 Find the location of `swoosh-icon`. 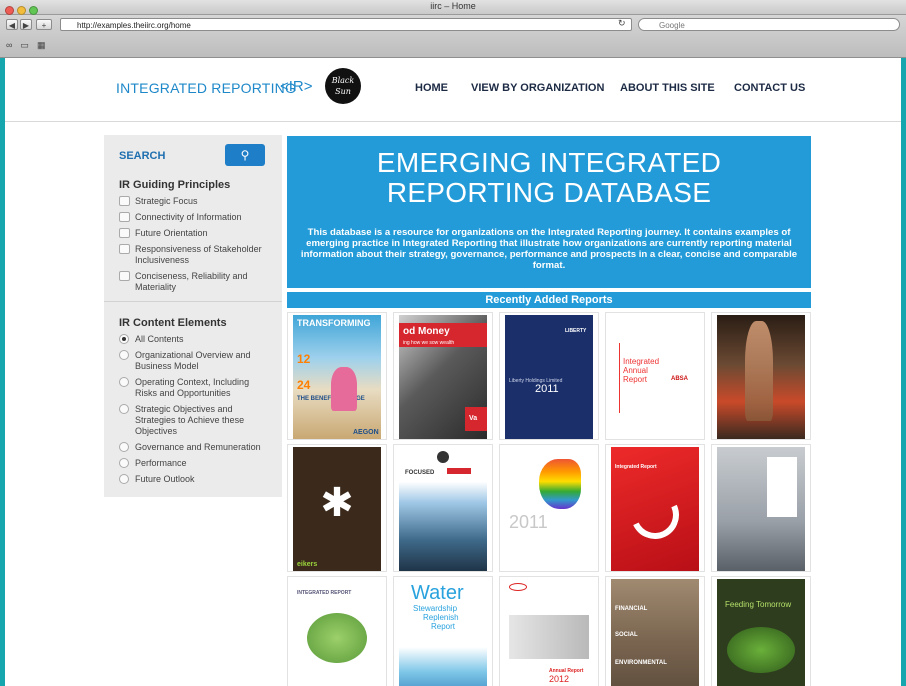

swoosh-icon is located at coordinates (655, 515).